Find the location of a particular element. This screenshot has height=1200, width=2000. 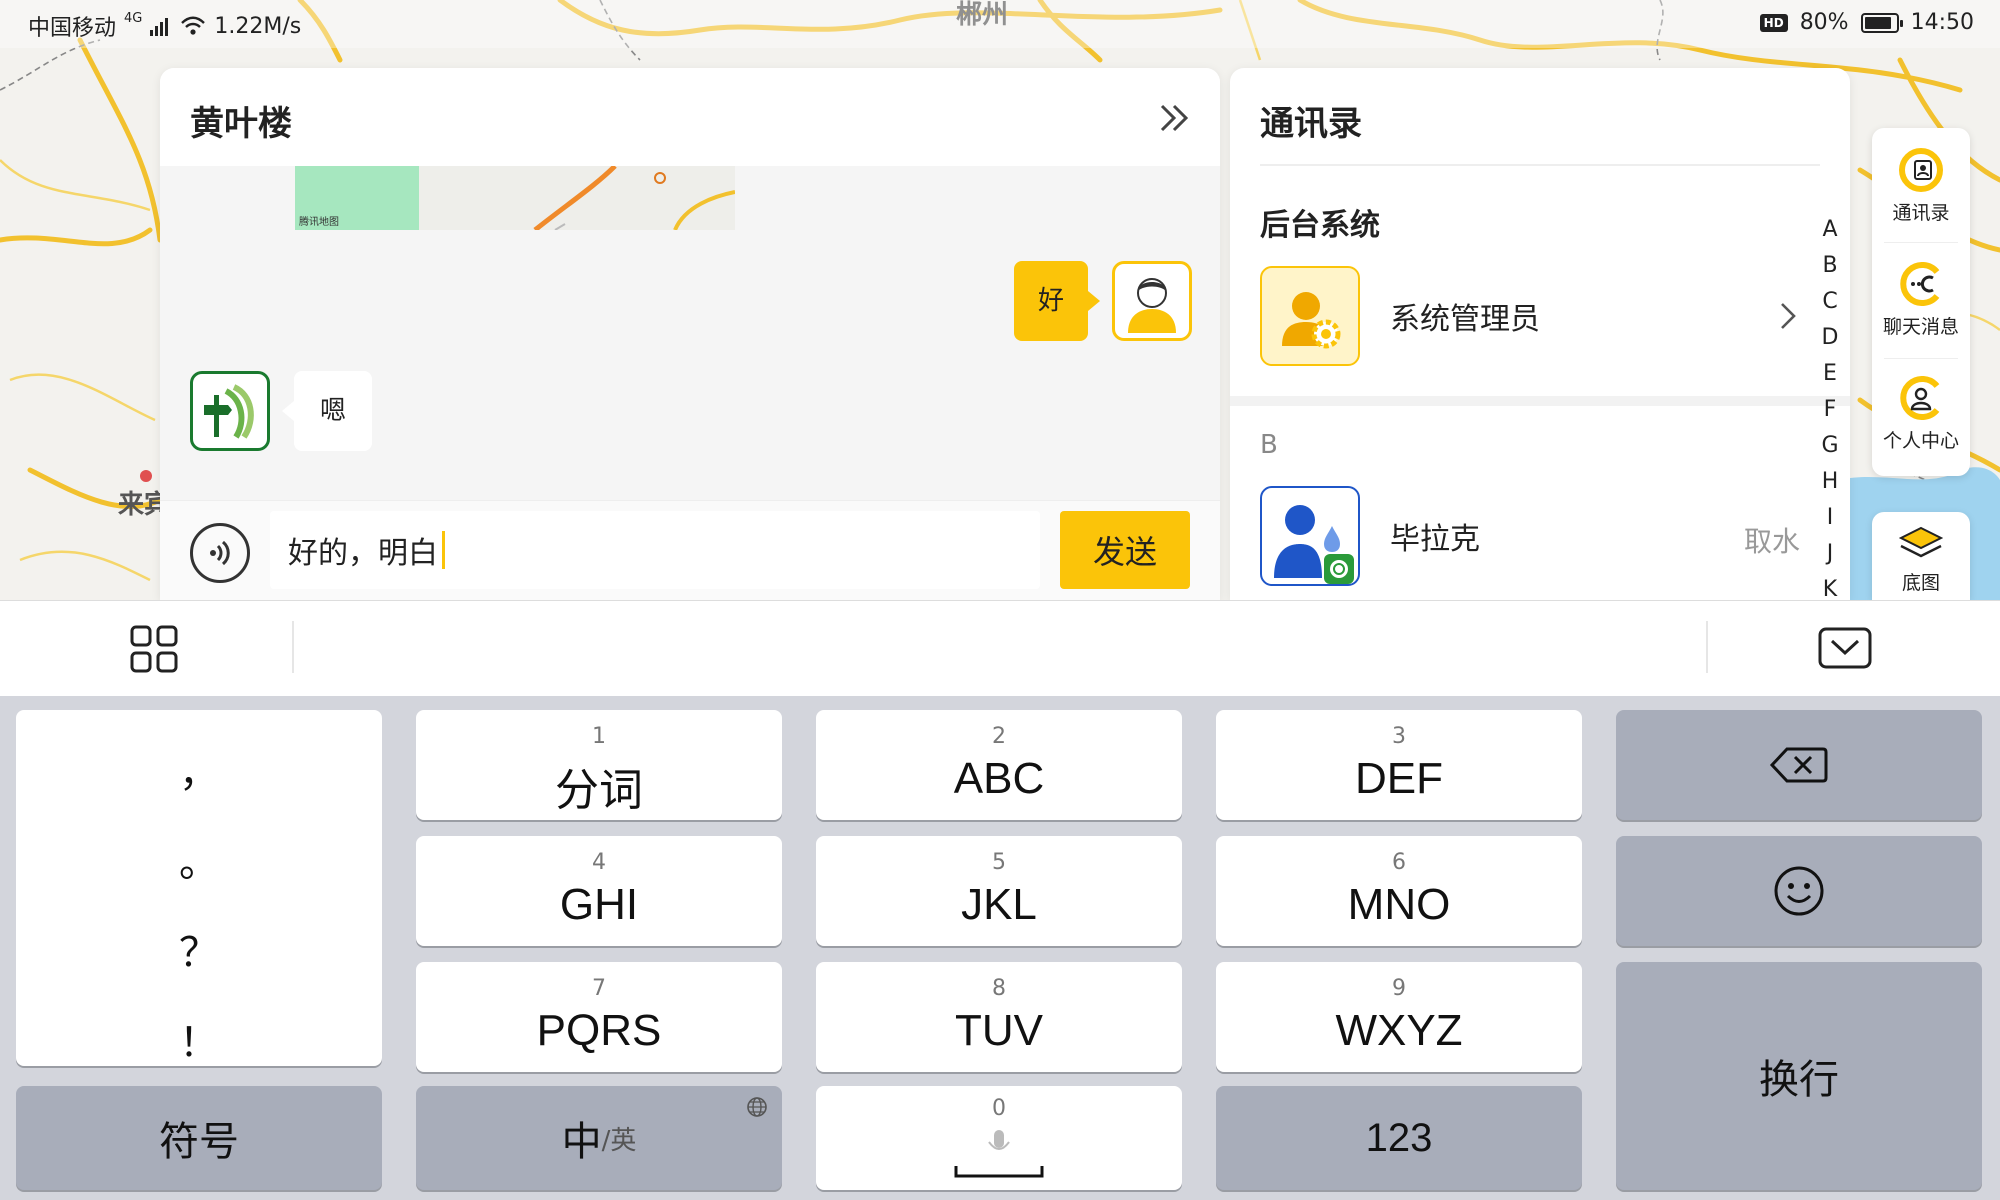

key-2-abc: 2 ABC is located at coordinates (999, 765).